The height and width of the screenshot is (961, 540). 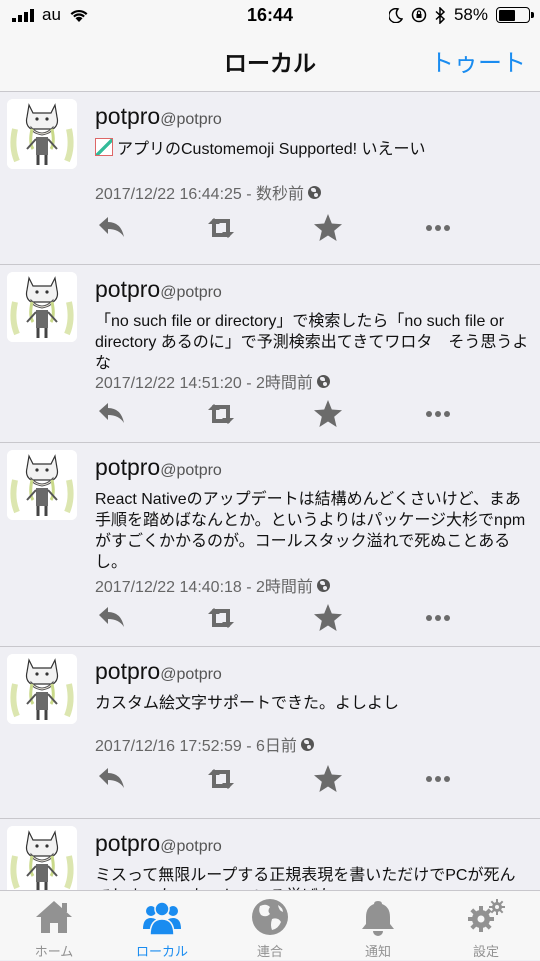 I want to click on tab-label: 連合, so click(x=269, y=951).